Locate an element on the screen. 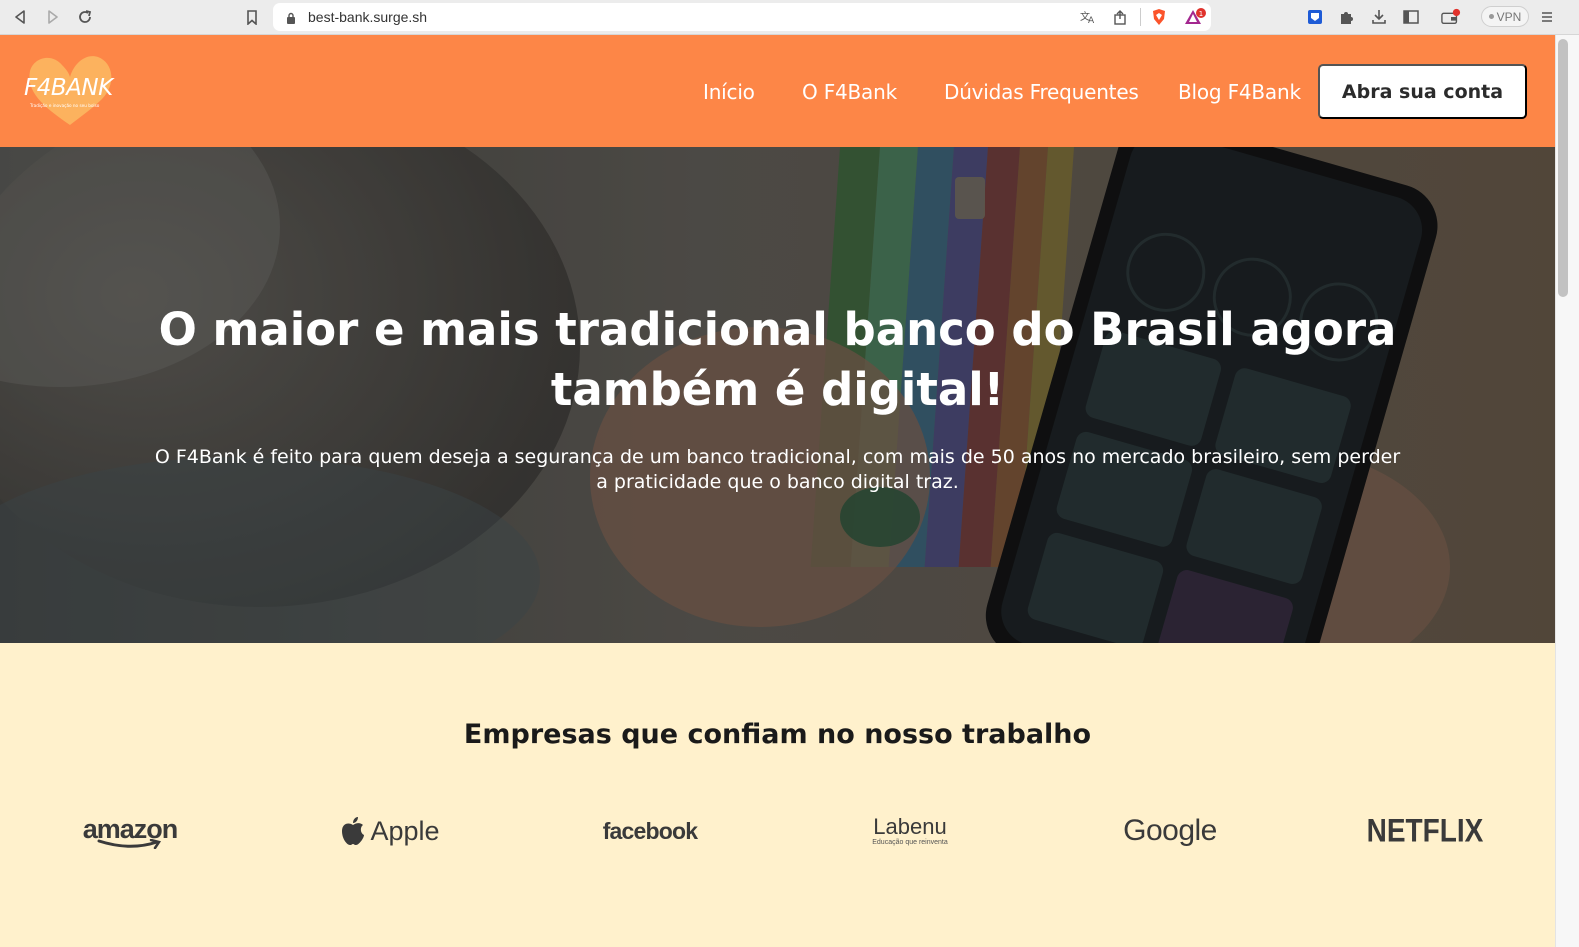 This screenshot has width=1579, height=947. apple-icon is located at coordinates (353, 831).